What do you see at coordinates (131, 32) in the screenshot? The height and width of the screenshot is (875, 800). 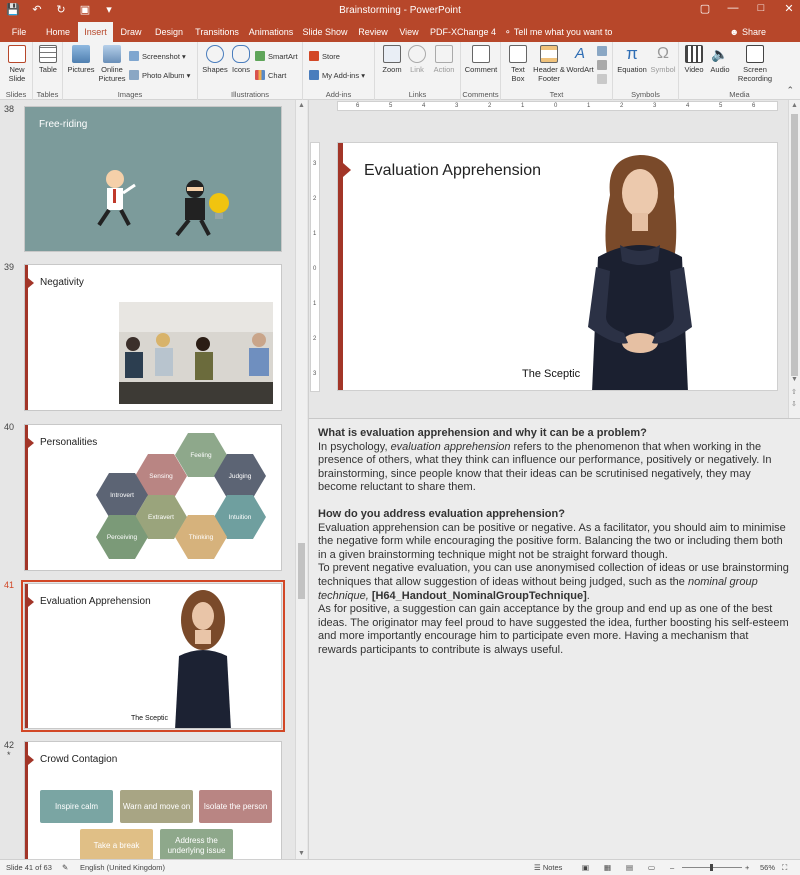 I see `tab-draw: Draw` at bounding box center [131, 32].